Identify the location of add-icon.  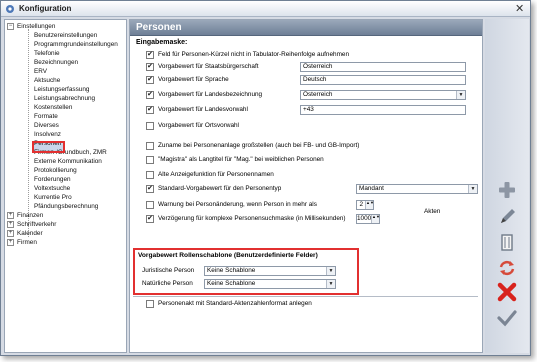
(507, 190).